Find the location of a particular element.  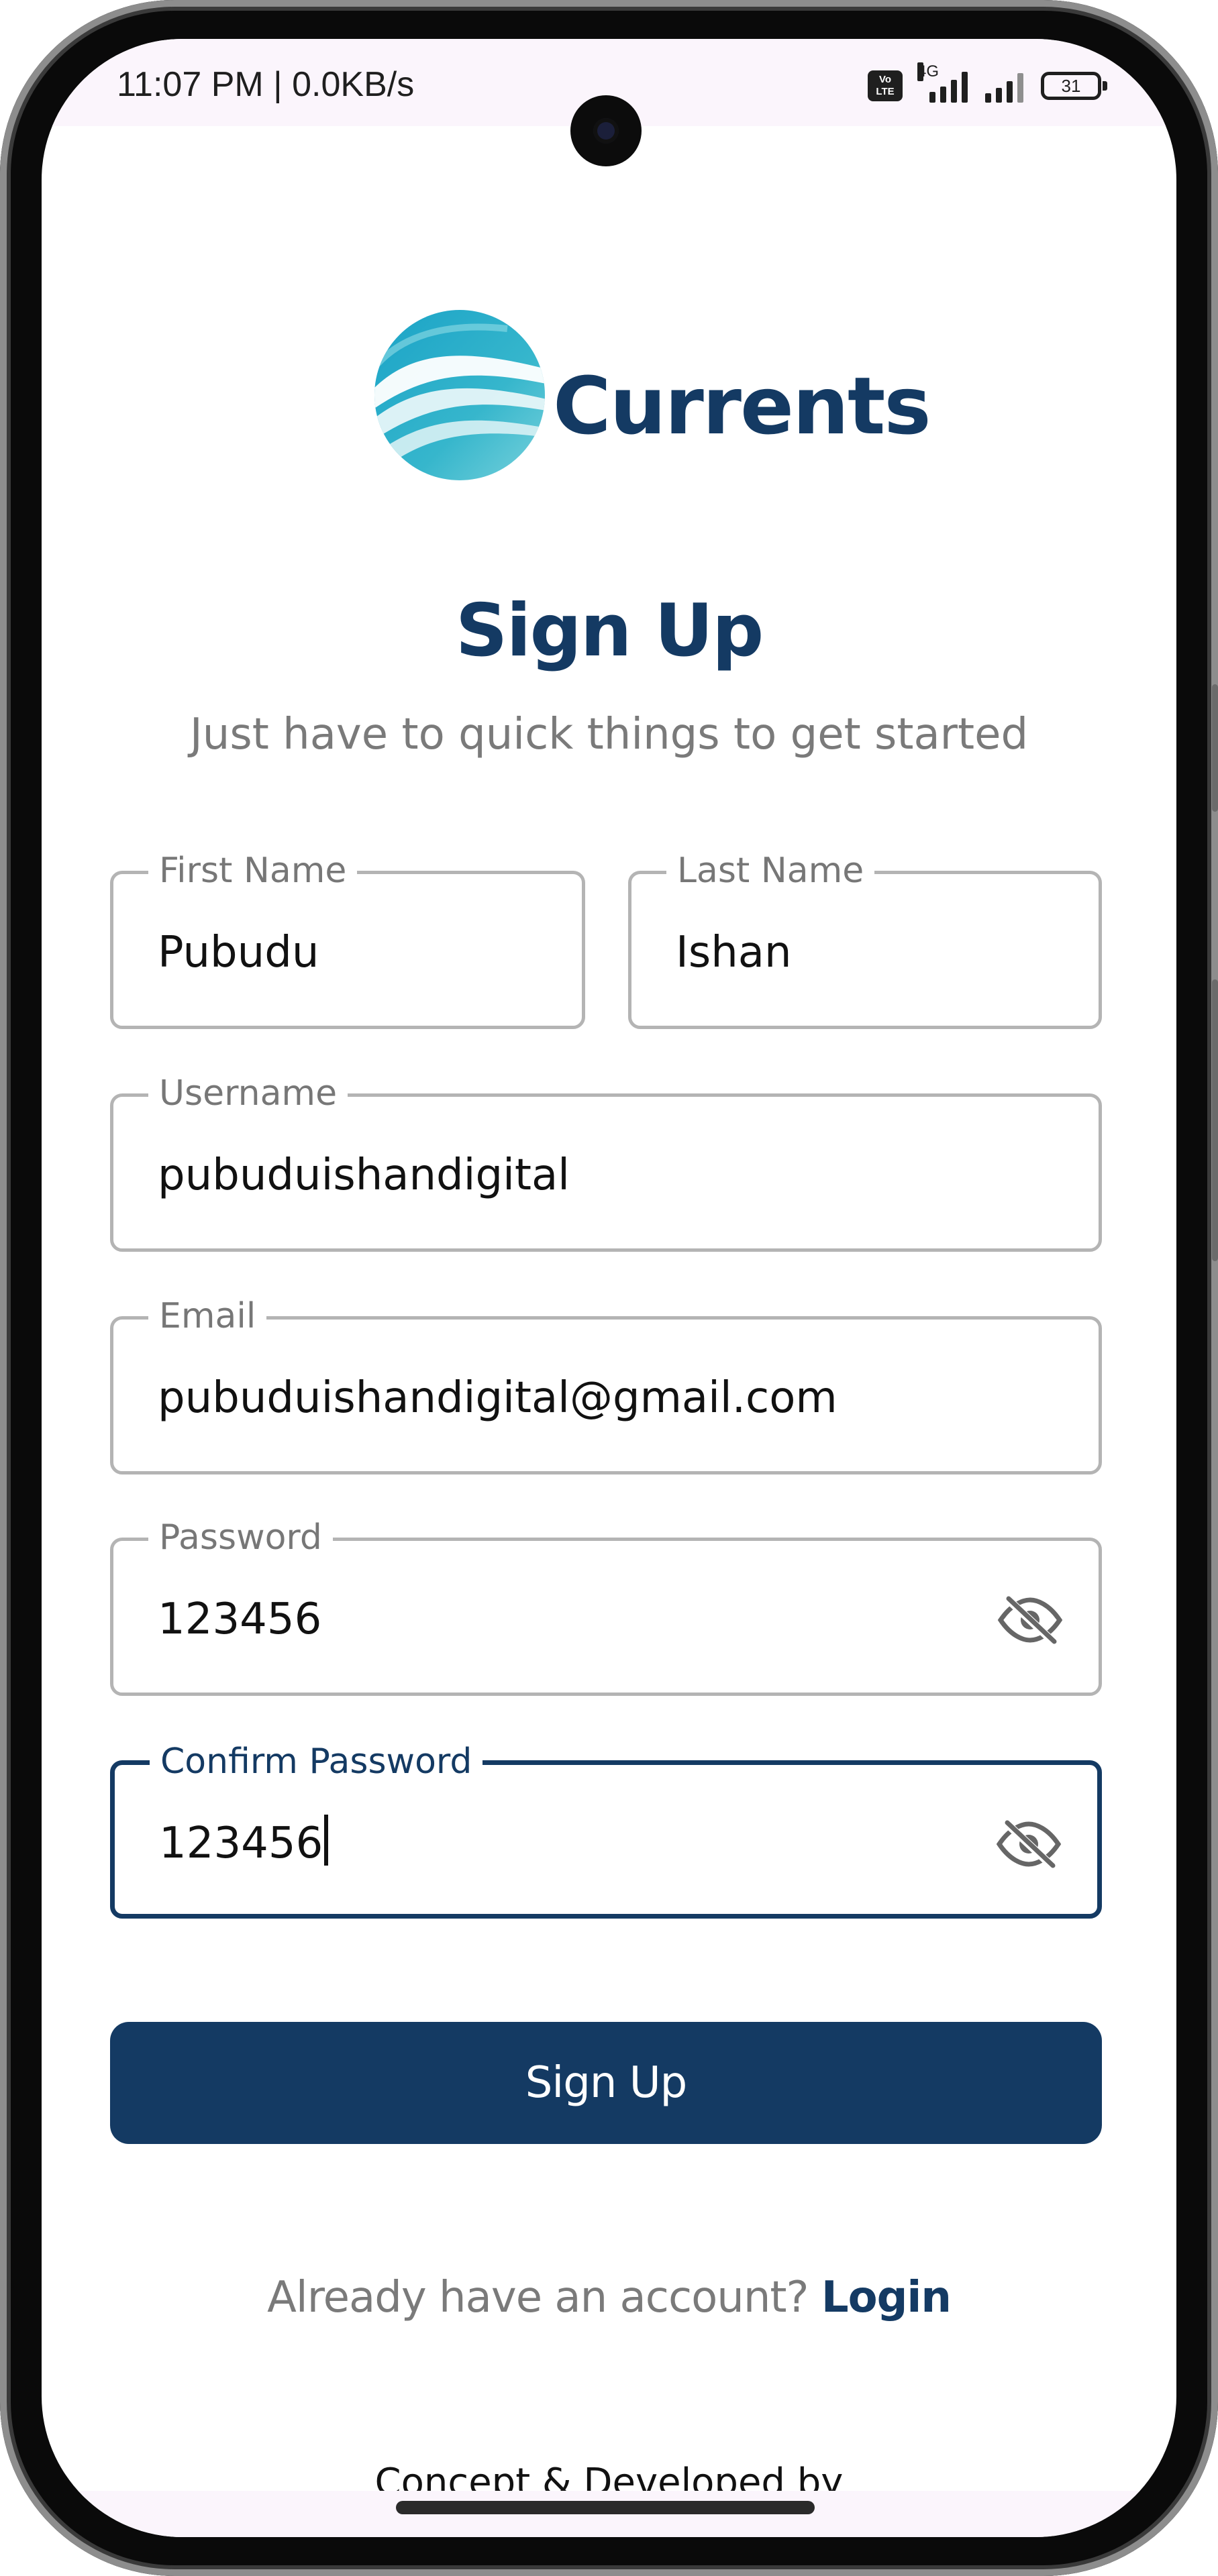

battery-level: 31 is located at coordinates (1071, 86).